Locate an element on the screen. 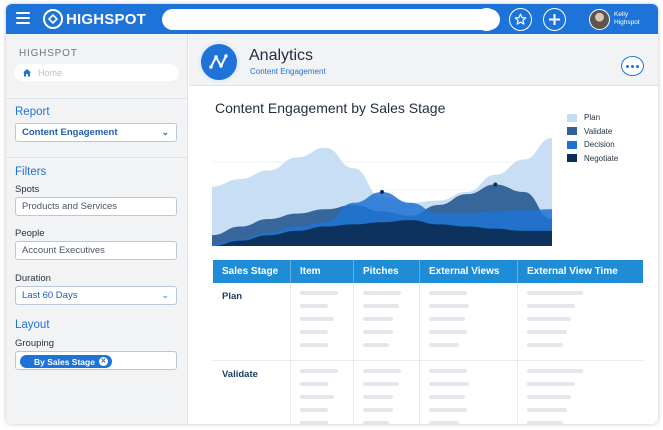 This screenshot has height=430, width=663. engagement-area-chart is located at coordinates (382, 192).